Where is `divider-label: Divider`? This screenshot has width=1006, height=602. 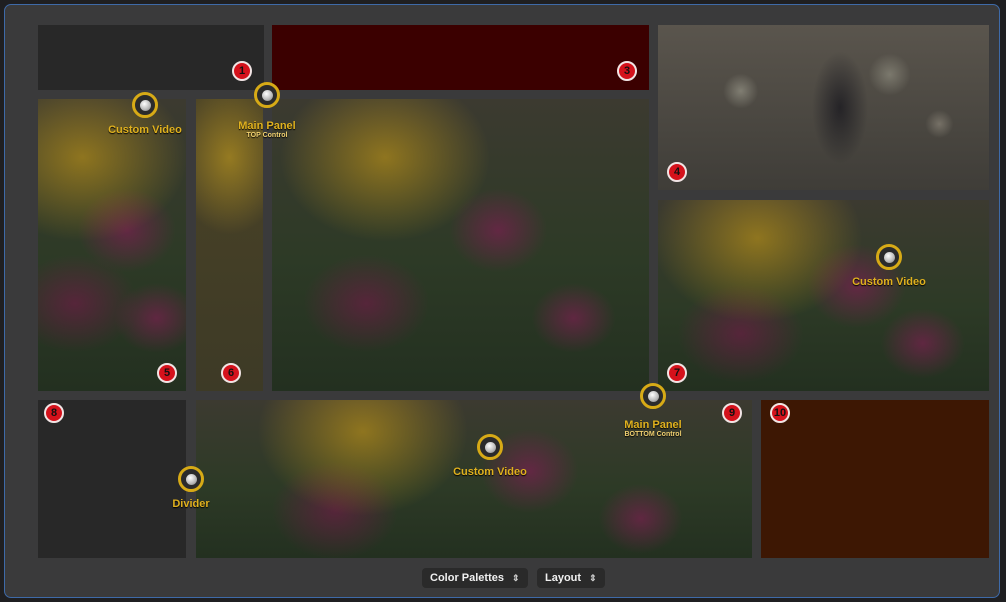
divider-label: Divider is located at coordinates (191, 504).